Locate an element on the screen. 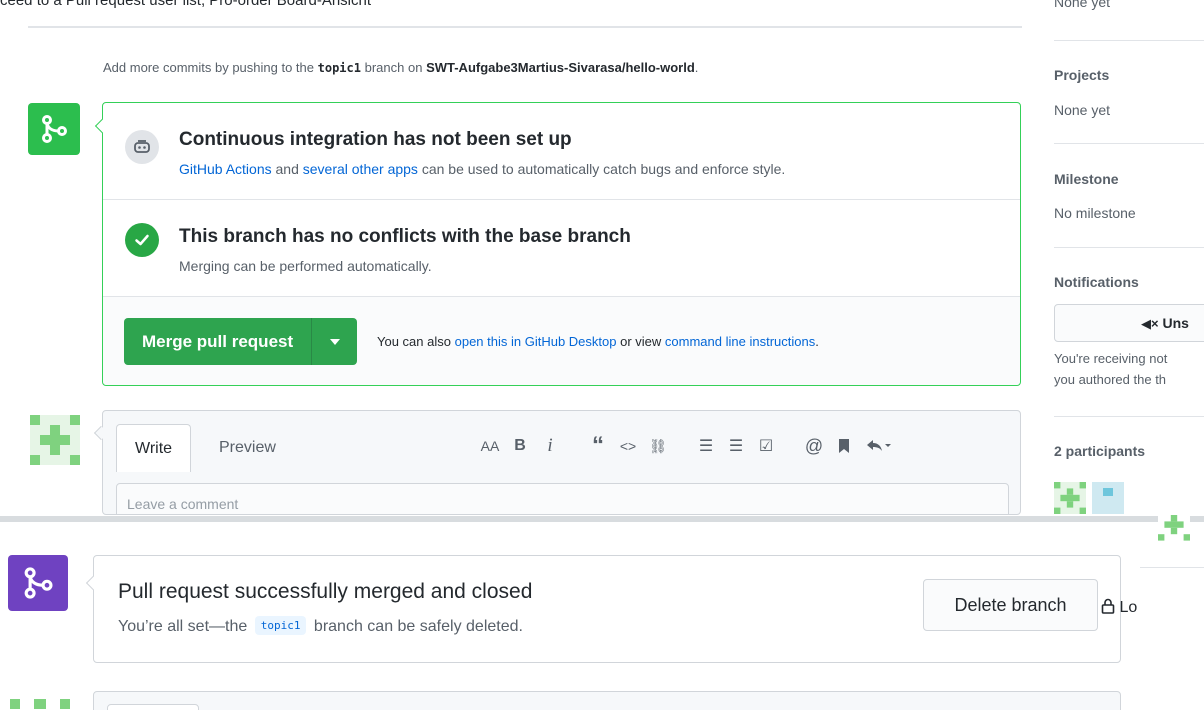 The image size is (1204, 710). repo-name: SWT-Aufgabe3Martius-Sivarasa/hello-world is located at coordinates (560, 67).